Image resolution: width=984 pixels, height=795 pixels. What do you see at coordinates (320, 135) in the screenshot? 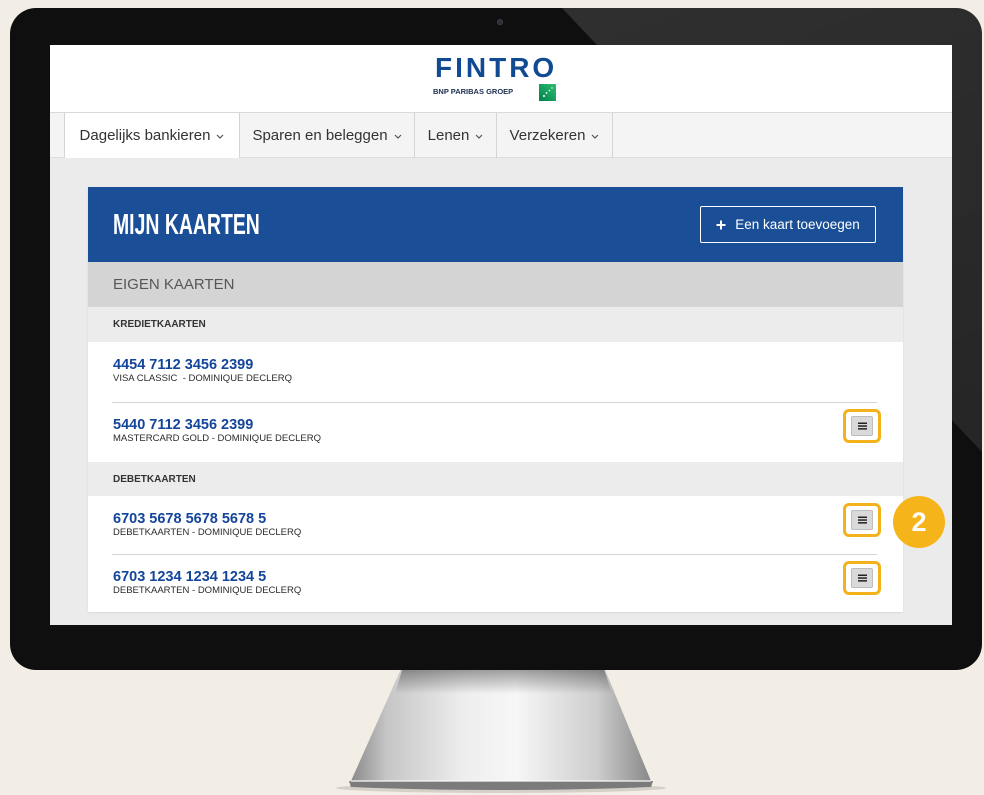
I see `nav-tab-label: Sparen en beleggen` at bounding box center [320, 135].